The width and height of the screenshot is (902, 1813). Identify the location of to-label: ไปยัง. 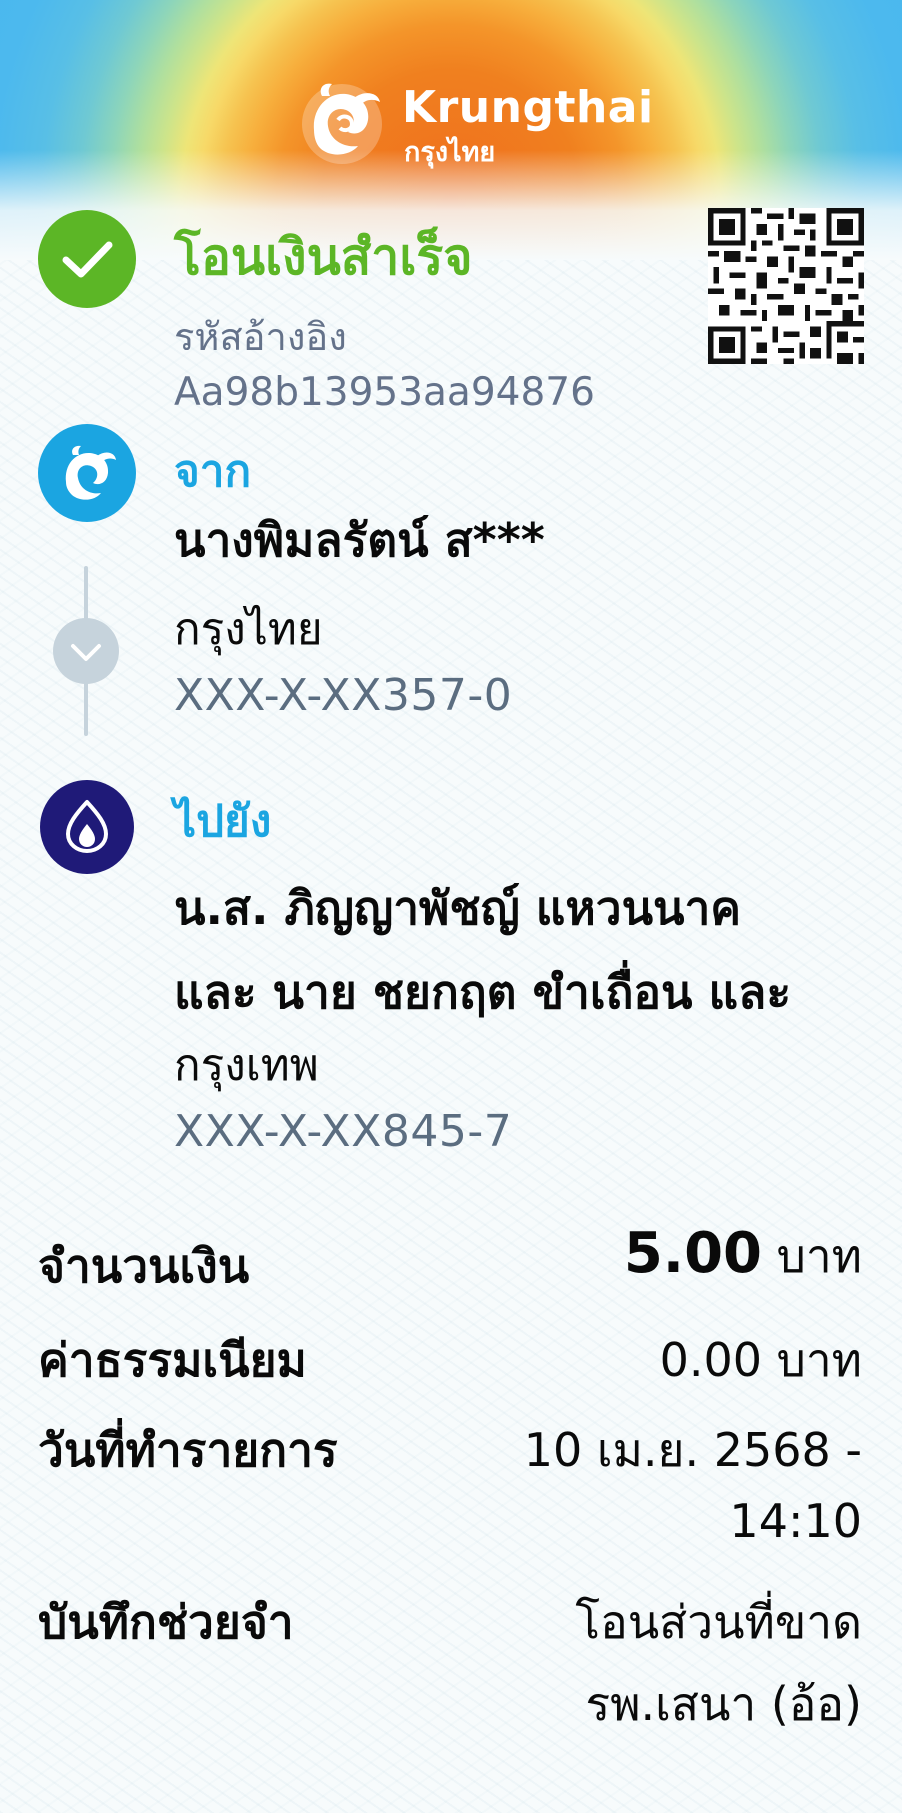
(223, 821).